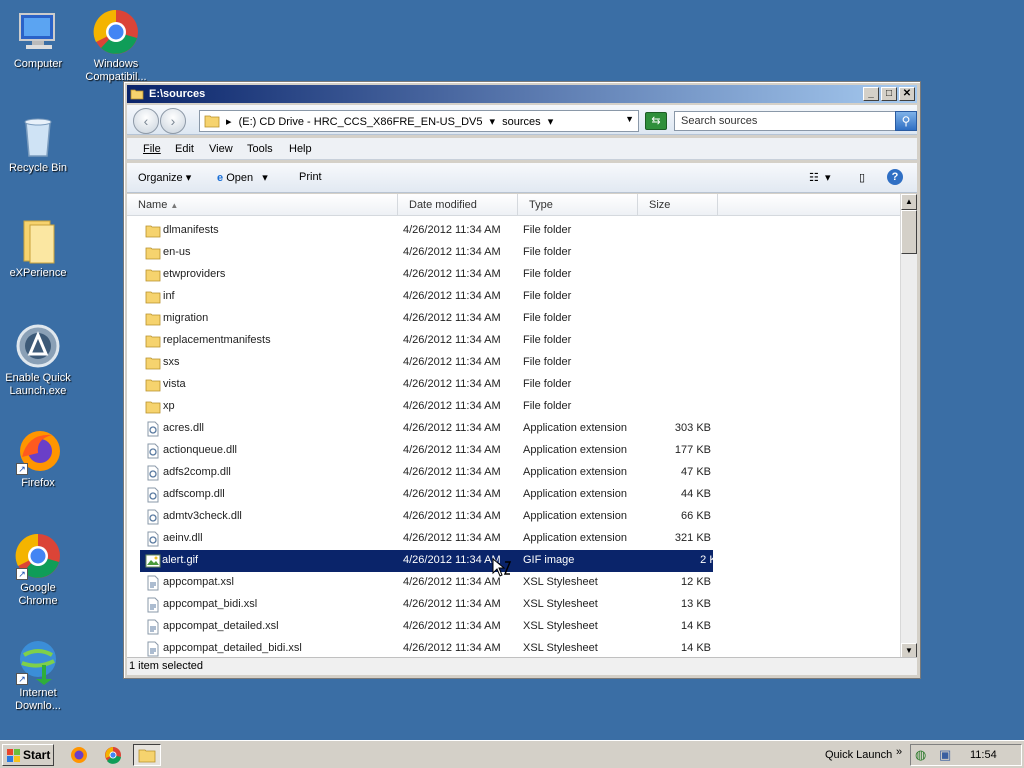  What do you see at coordinates (38, 483) in the screenshot?
I see `desktop-icon-label: Firefox` at bounding box center [38, 483].